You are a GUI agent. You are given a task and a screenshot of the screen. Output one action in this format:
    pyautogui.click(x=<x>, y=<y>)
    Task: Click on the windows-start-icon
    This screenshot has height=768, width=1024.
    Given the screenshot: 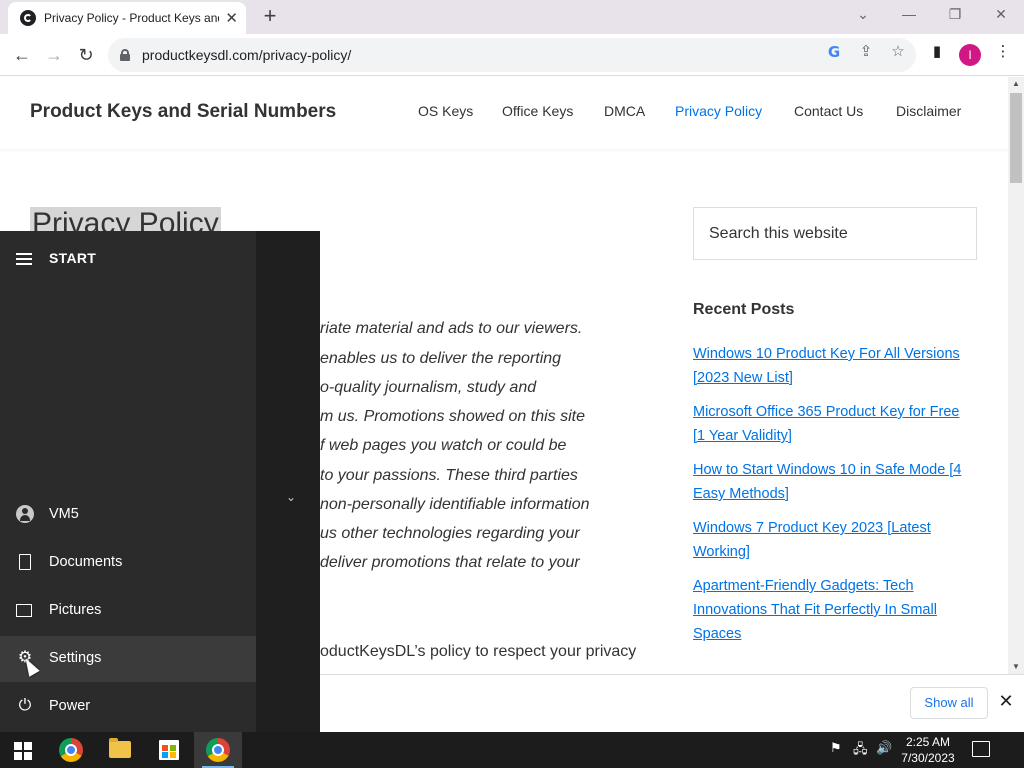 What is the action you would take?
    pyautogui.click(x=23, y=751)
    